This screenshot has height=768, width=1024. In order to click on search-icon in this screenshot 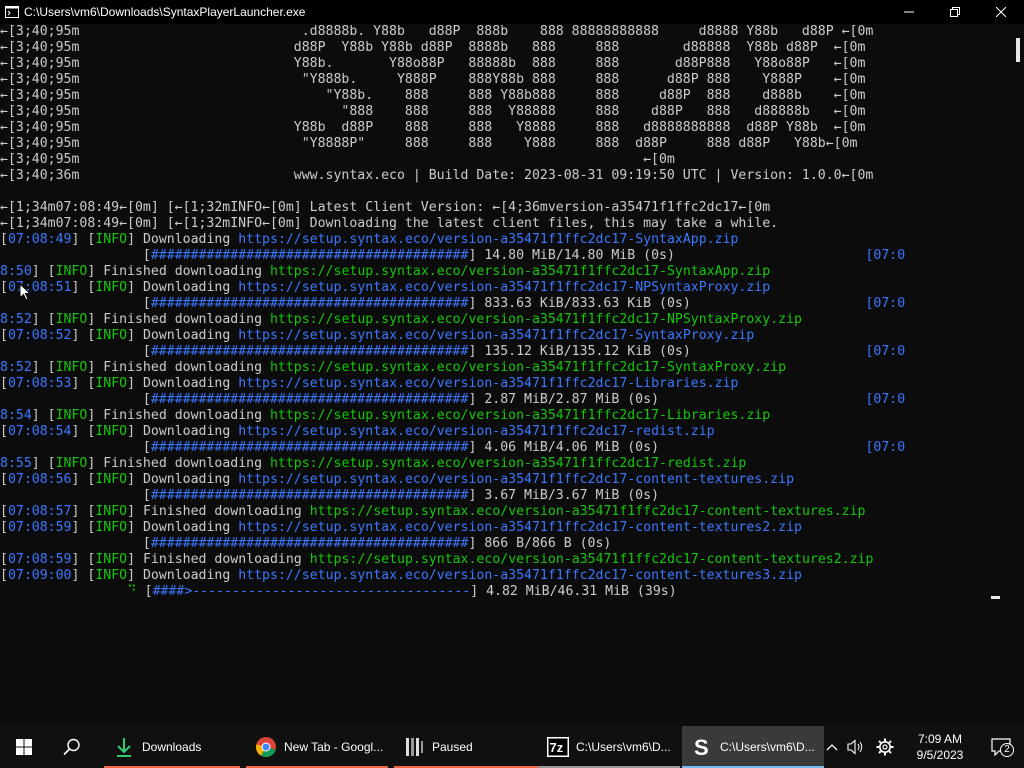, I will do `click(71, 747)`.